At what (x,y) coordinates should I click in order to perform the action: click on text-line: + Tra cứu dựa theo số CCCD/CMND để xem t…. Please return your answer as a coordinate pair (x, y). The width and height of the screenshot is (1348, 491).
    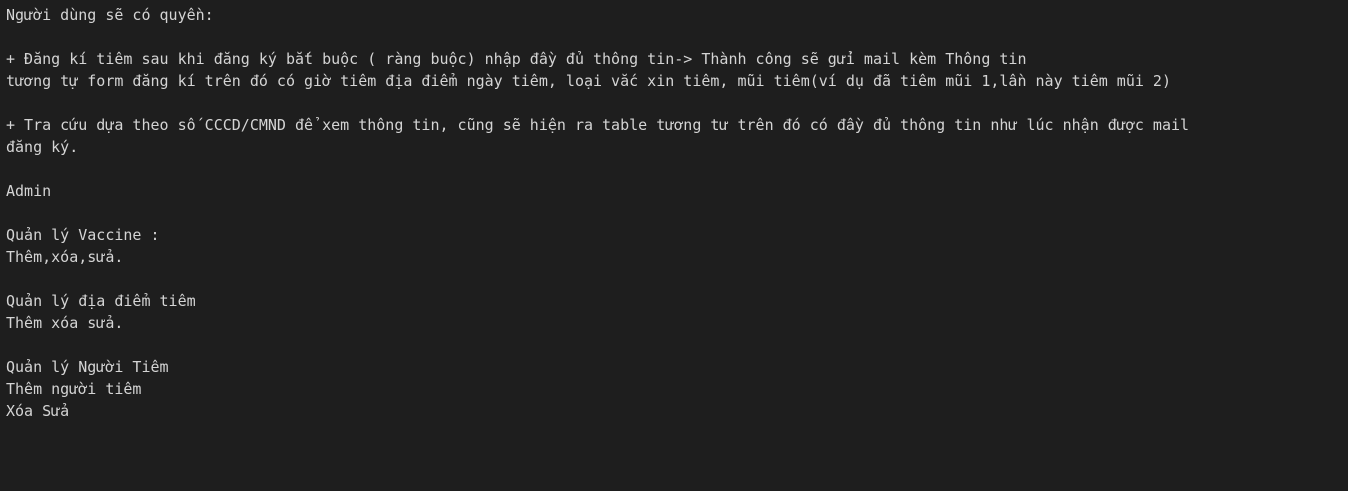
    Looking at the image, I should click on (598, 125).